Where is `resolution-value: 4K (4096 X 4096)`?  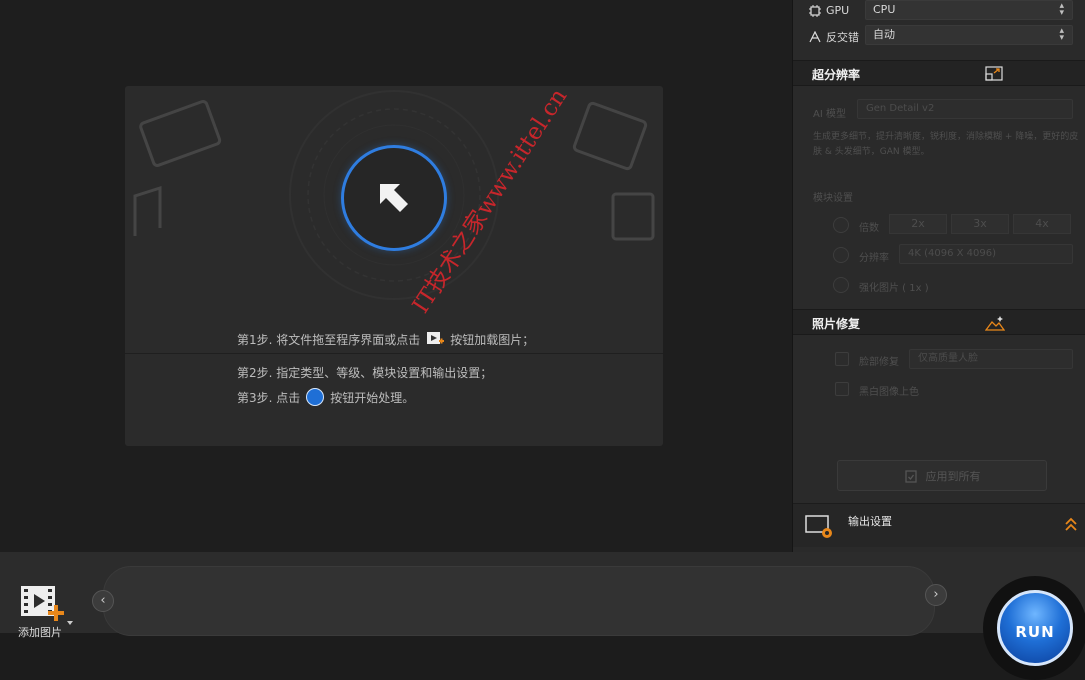 resolution-value: 4K (4096 X 4096) is located at coordinates (952, 253).